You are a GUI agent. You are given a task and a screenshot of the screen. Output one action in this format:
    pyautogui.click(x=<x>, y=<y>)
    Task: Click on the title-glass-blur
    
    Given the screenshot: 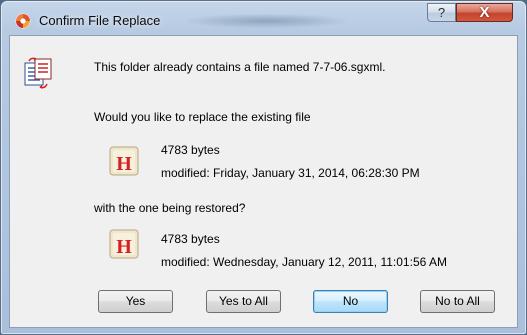 What is the action you would take?
    pyautogui.click(x=266, y=21)
    